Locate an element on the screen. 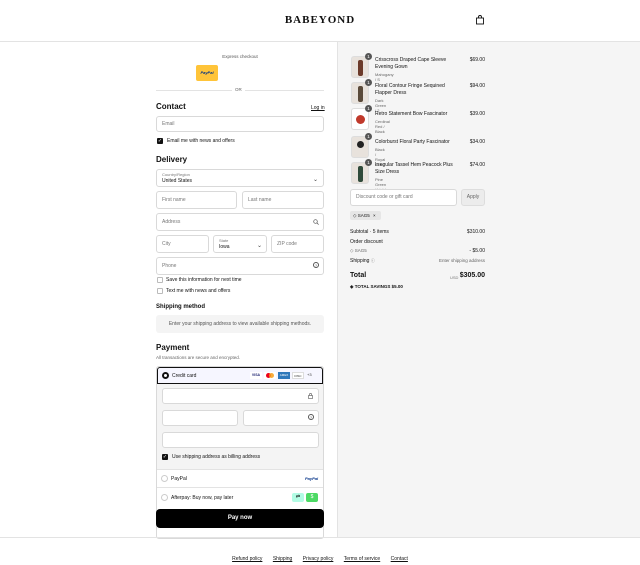  search-icon is located at coordinates (316, 222).